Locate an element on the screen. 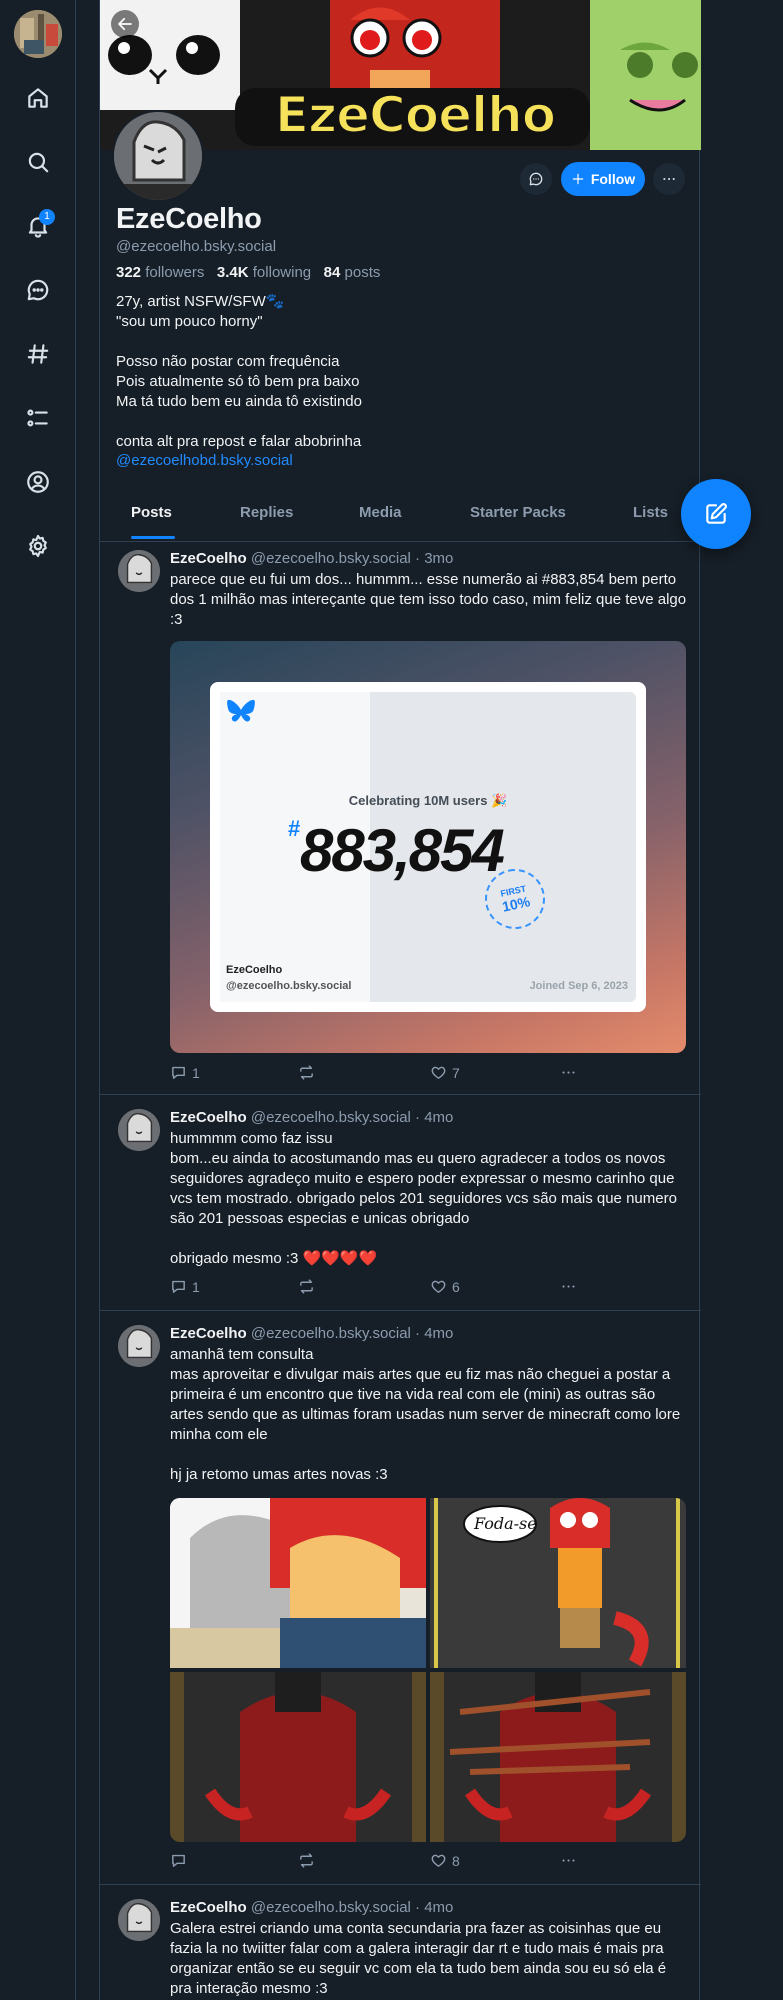 The height and width of the screenshot is (2000, 783). plus-icon is located at coordinates (578, 179).